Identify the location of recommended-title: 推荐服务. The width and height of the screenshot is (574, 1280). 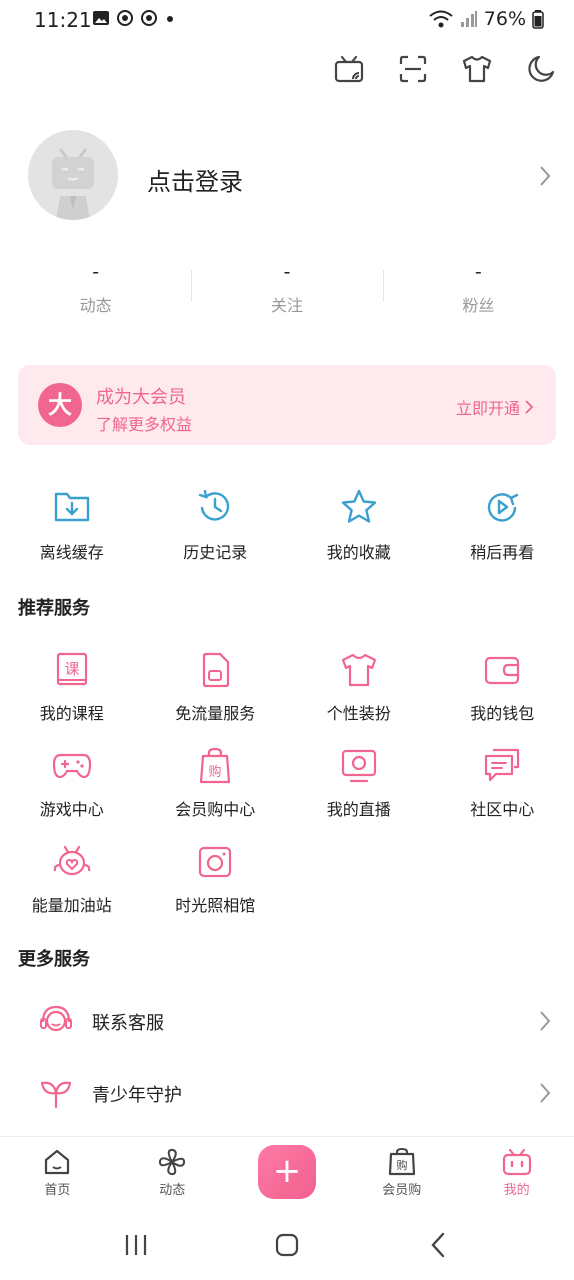
(54, 608).